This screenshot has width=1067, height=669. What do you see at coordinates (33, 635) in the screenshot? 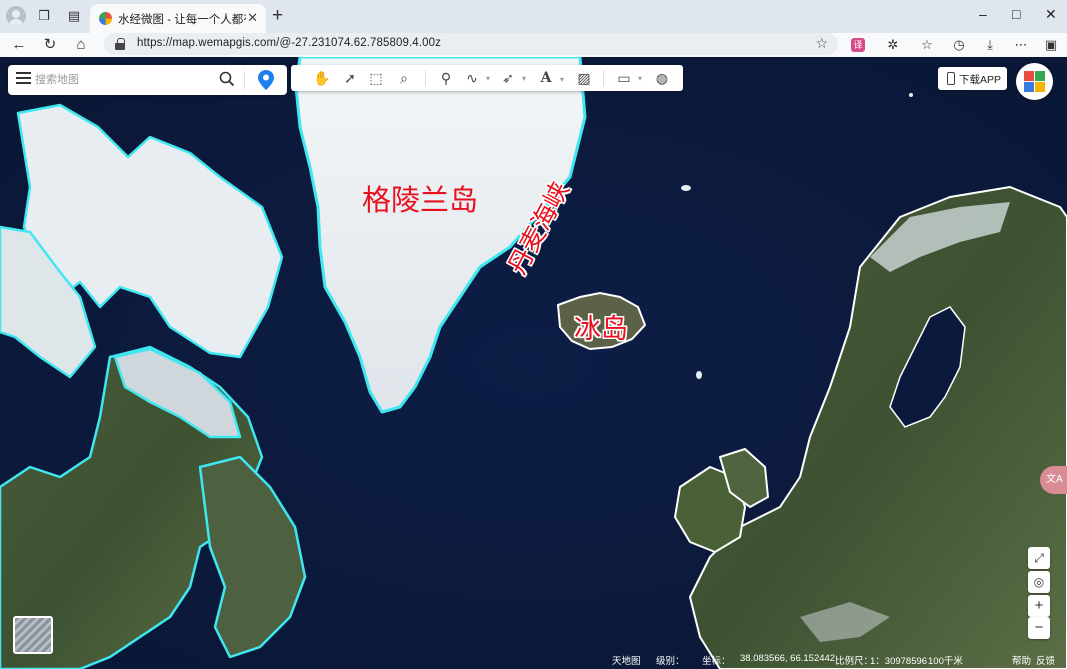
I see `basemap-switcher` at bounding box center [33, 635].